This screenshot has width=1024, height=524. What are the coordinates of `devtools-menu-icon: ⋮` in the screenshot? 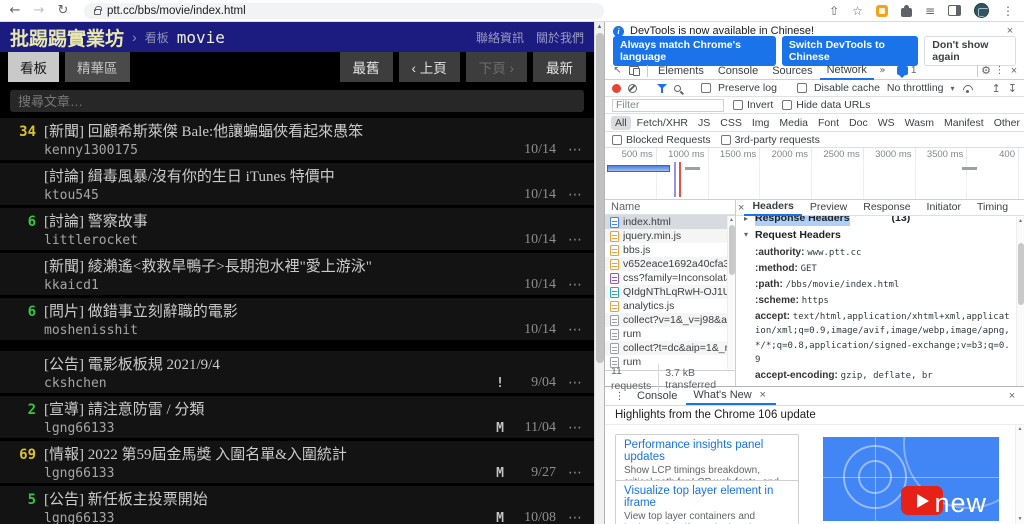 It's located at (999, 70).